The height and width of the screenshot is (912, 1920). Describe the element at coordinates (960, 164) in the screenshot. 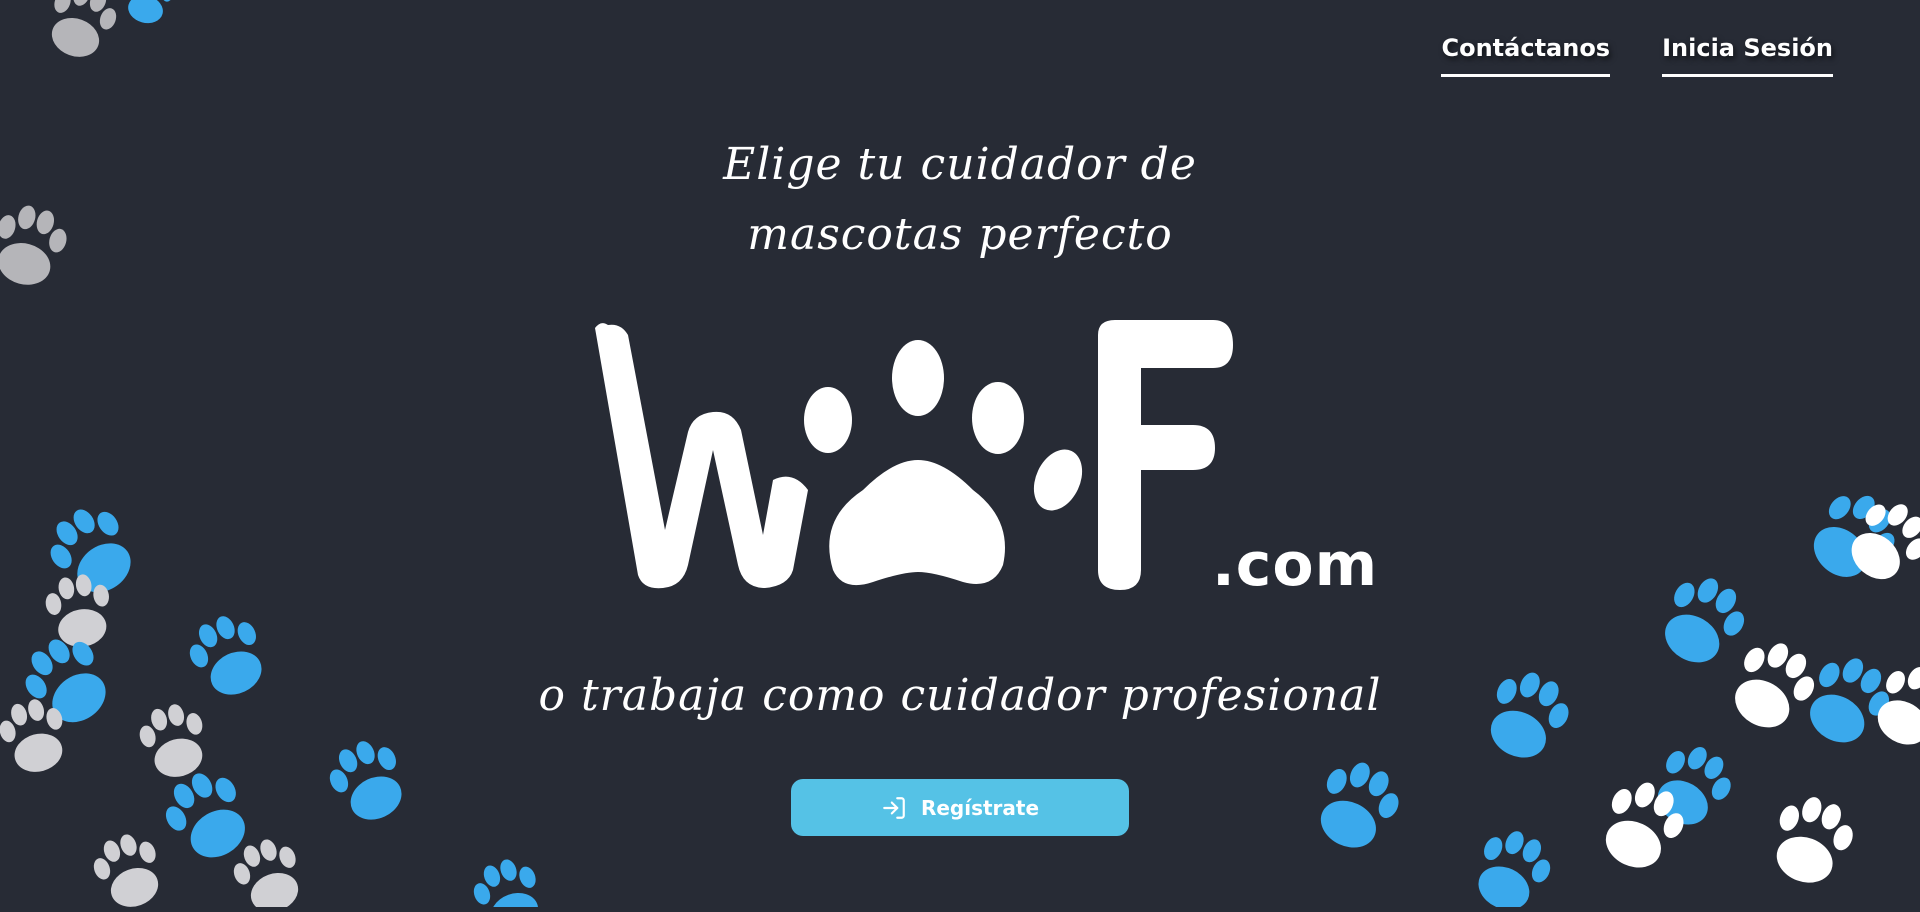

I see `tagline-line-1: Elige tu cuidador de` at that location.